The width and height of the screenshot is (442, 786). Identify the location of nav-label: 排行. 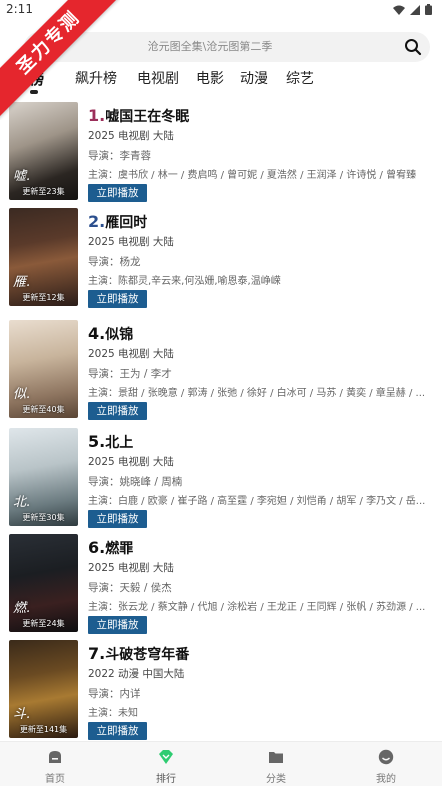
(166, 779).